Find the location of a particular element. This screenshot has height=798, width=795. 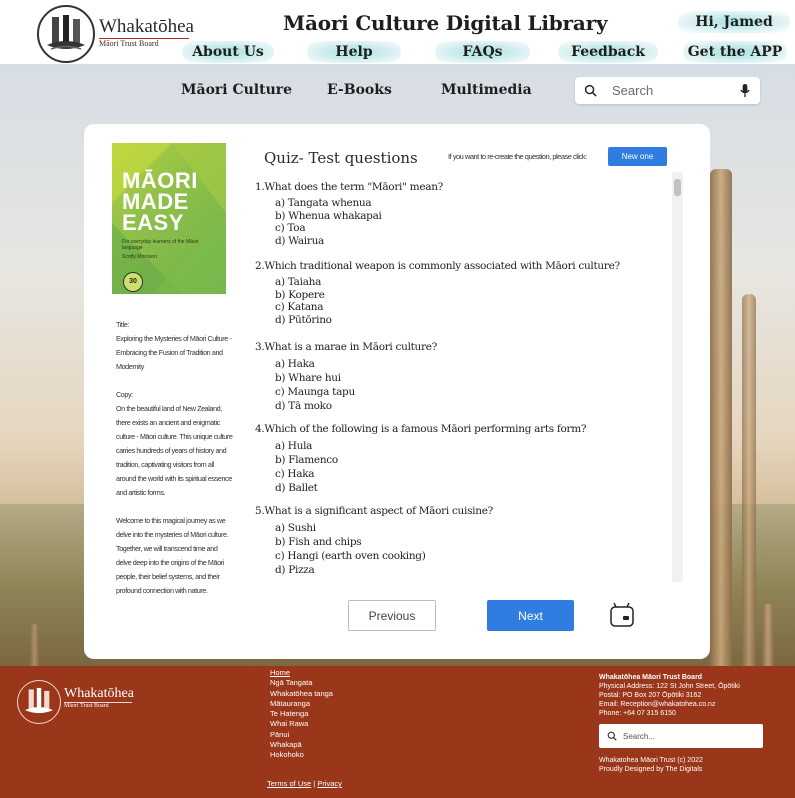

chatbot-icon is located at coordinates (622, 614).